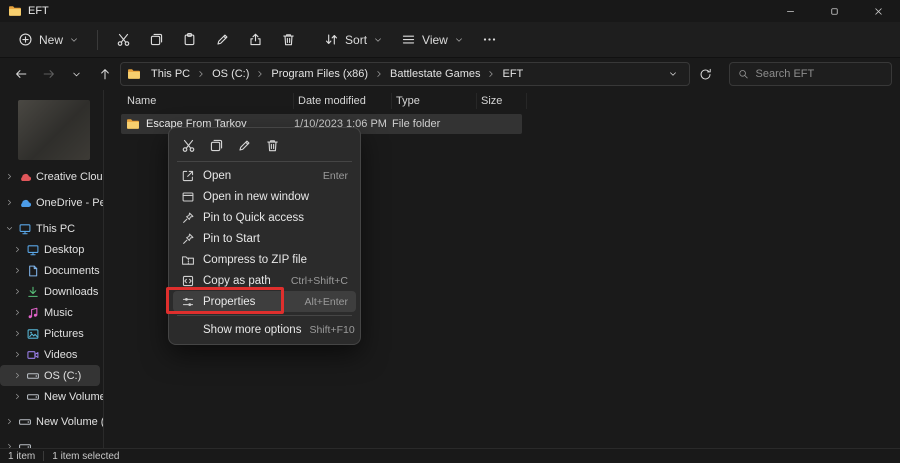 The height and width of the screenshot is (463, 900). What do you see at coordinates (188, 302) in the screenshot?
I see `properties-icon` at bounding box center [188, 302].